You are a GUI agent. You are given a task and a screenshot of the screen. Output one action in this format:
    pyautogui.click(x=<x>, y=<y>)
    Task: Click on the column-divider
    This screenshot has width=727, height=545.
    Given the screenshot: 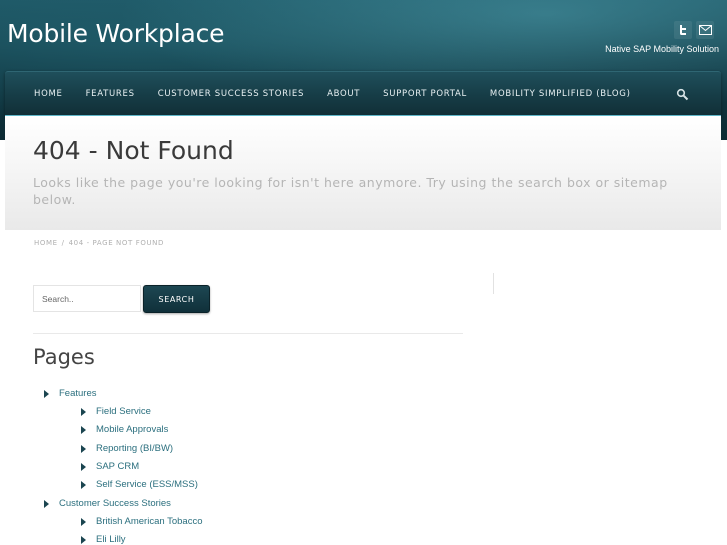 What is the action you would take?
    pyautogui.click(x=493, y=283)
    